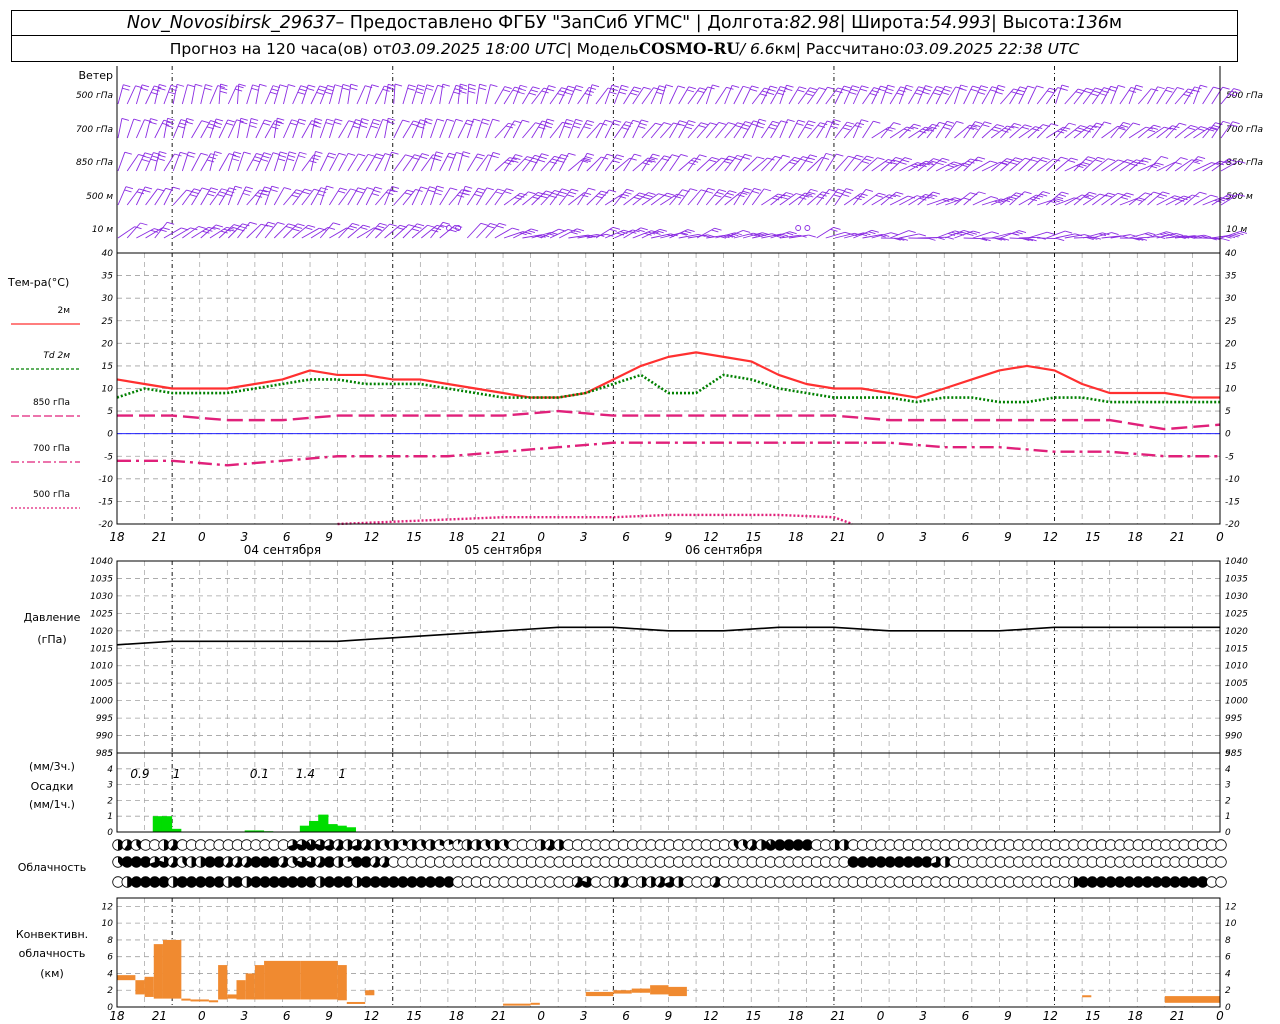 Image resolution: width=1280 pixels, height=1024 pixels. What do you see at coordinates (1221, 862) in the screenshot?
I see `cloud-circle-outline` at bounding box center [1221, 862].